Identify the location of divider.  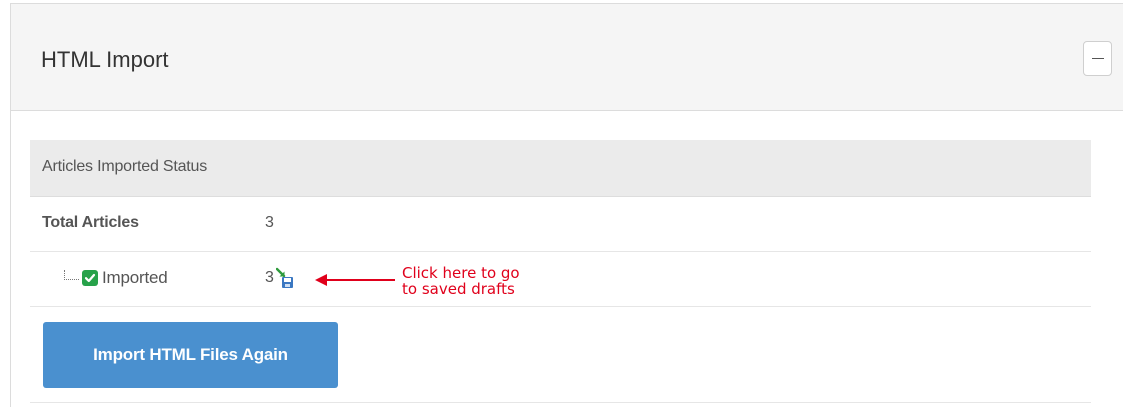
(560, 402).